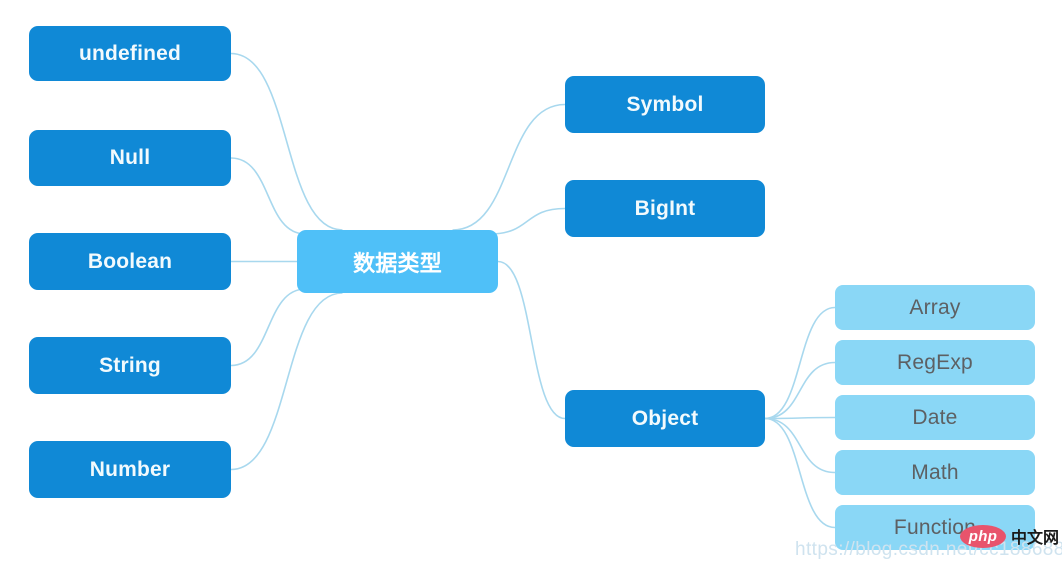 The image size is (1062, 572). I want to click on node-math: Math, so click(935, 472).